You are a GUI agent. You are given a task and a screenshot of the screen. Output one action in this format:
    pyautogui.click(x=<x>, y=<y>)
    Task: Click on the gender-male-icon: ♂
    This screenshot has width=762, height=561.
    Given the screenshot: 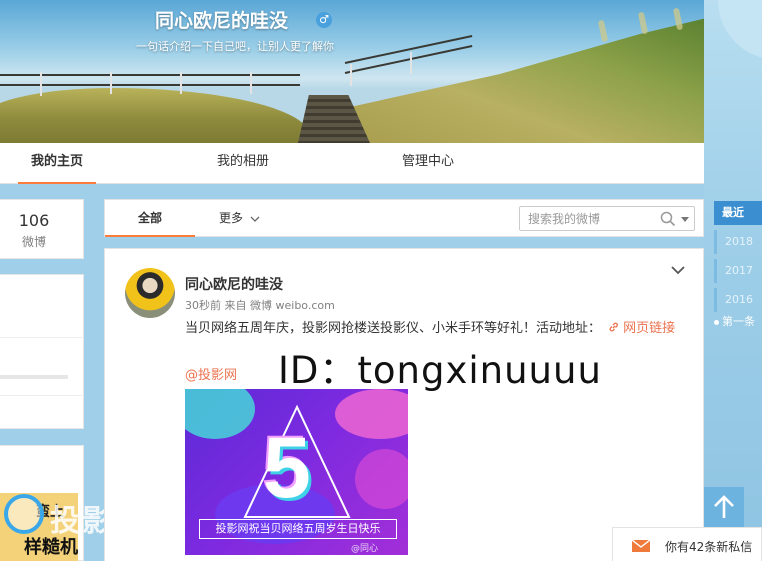 What is the action you would take?
    pyautogui.click(x=324, y=20)
    